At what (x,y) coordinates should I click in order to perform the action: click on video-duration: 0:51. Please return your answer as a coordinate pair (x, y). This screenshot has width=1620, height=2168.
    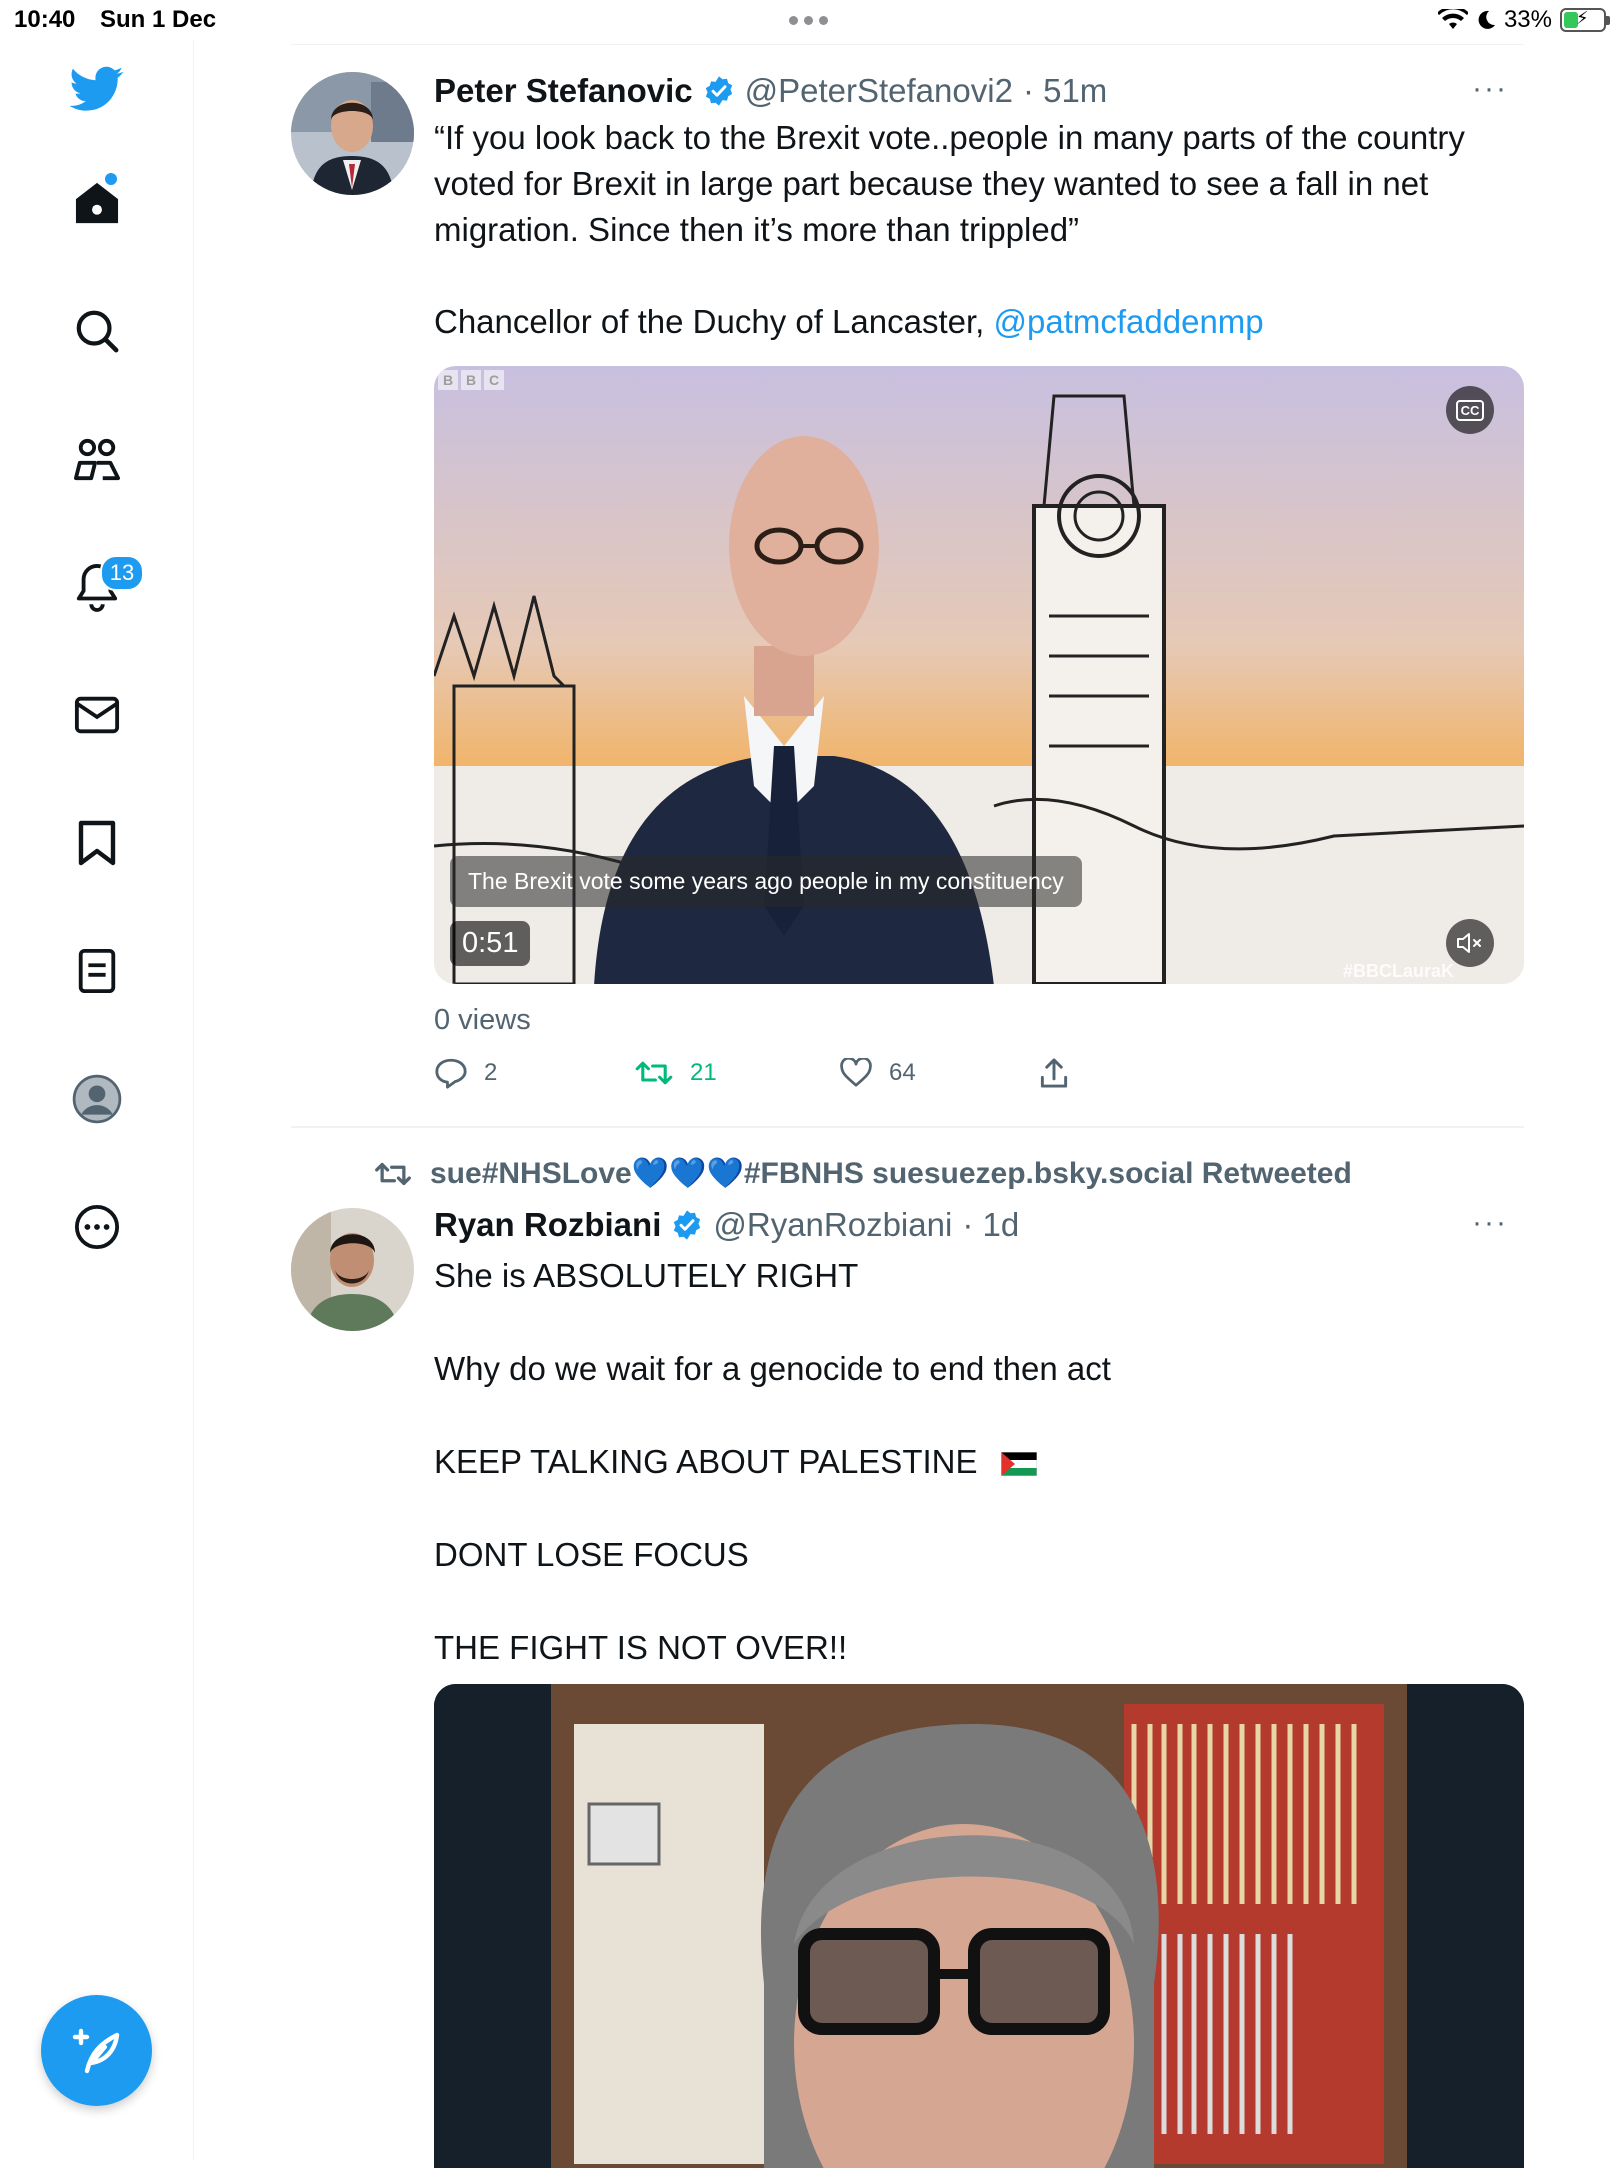
    Looking at the image, I should click on (490, 943).